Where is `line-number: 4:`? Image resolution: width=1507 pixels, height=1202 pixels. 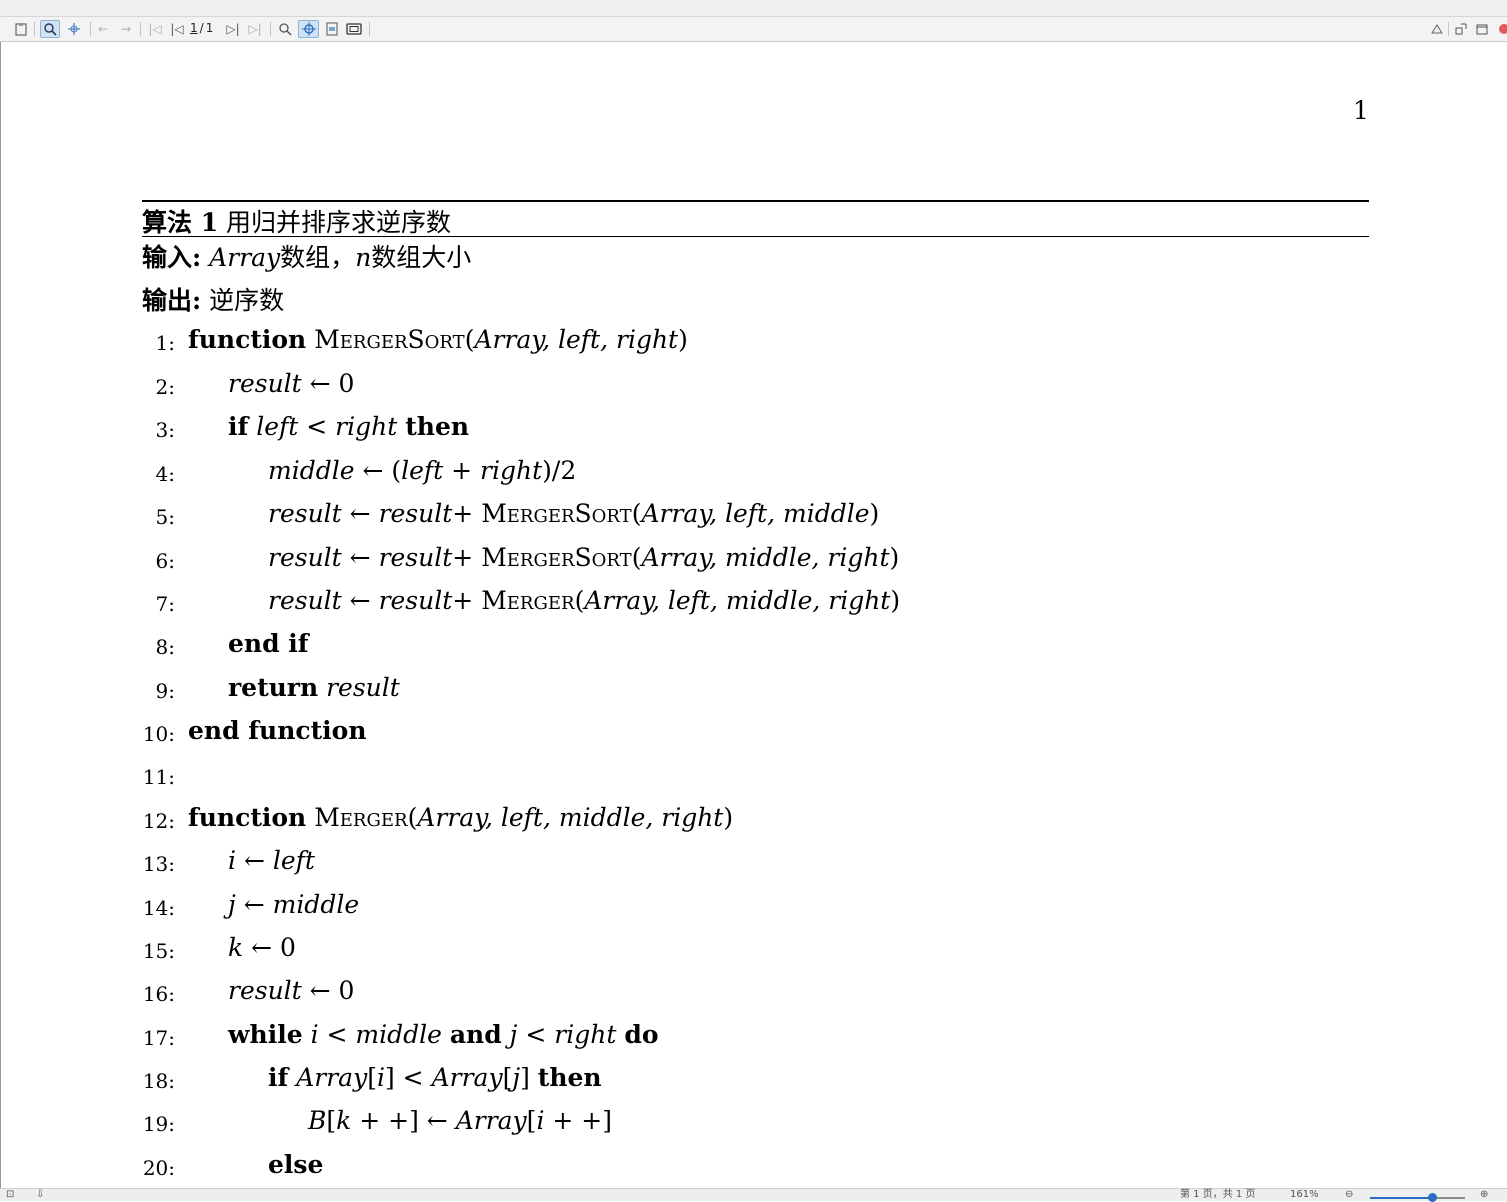 line-number: 4: is located at coordinates (165, 474).